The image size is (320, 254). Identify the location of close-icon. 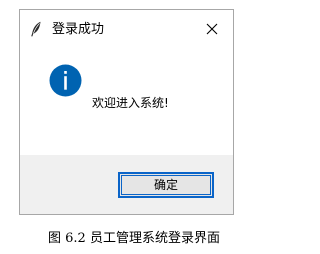
(212, 29).